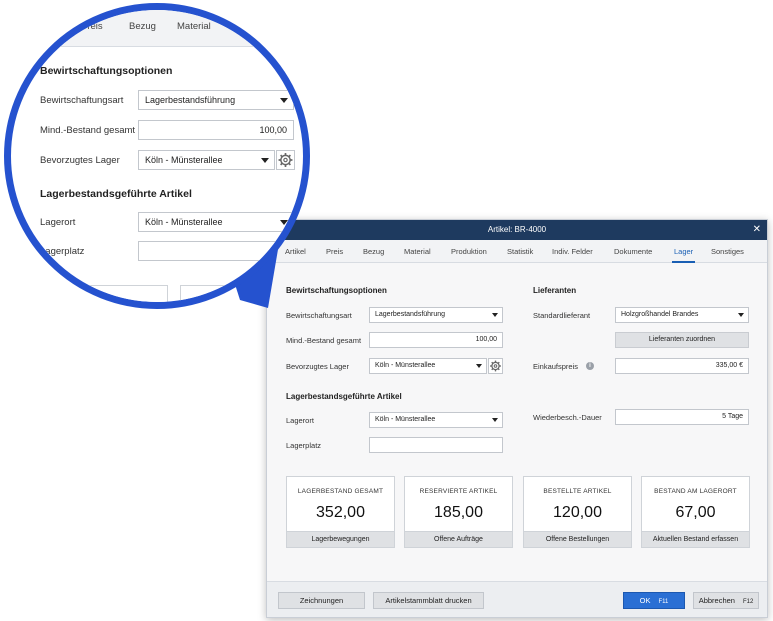 The height and width of the screenshot is (621, 773). I want to click on mindestbestand-input: 100,00, so click(436, 340).